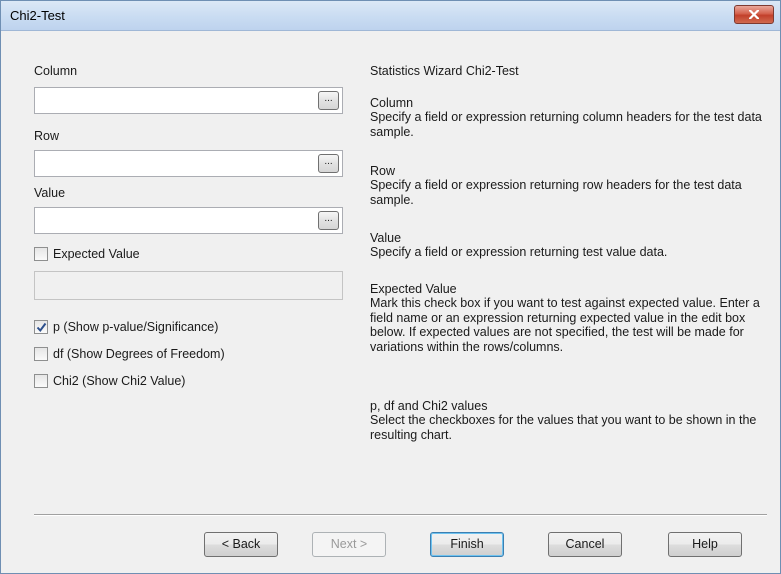 This screenshot has width=781, height=574. Describe the element at coordinates (37, 15) in the screenshot. I see `window-title: Chi2-Test` at that location.